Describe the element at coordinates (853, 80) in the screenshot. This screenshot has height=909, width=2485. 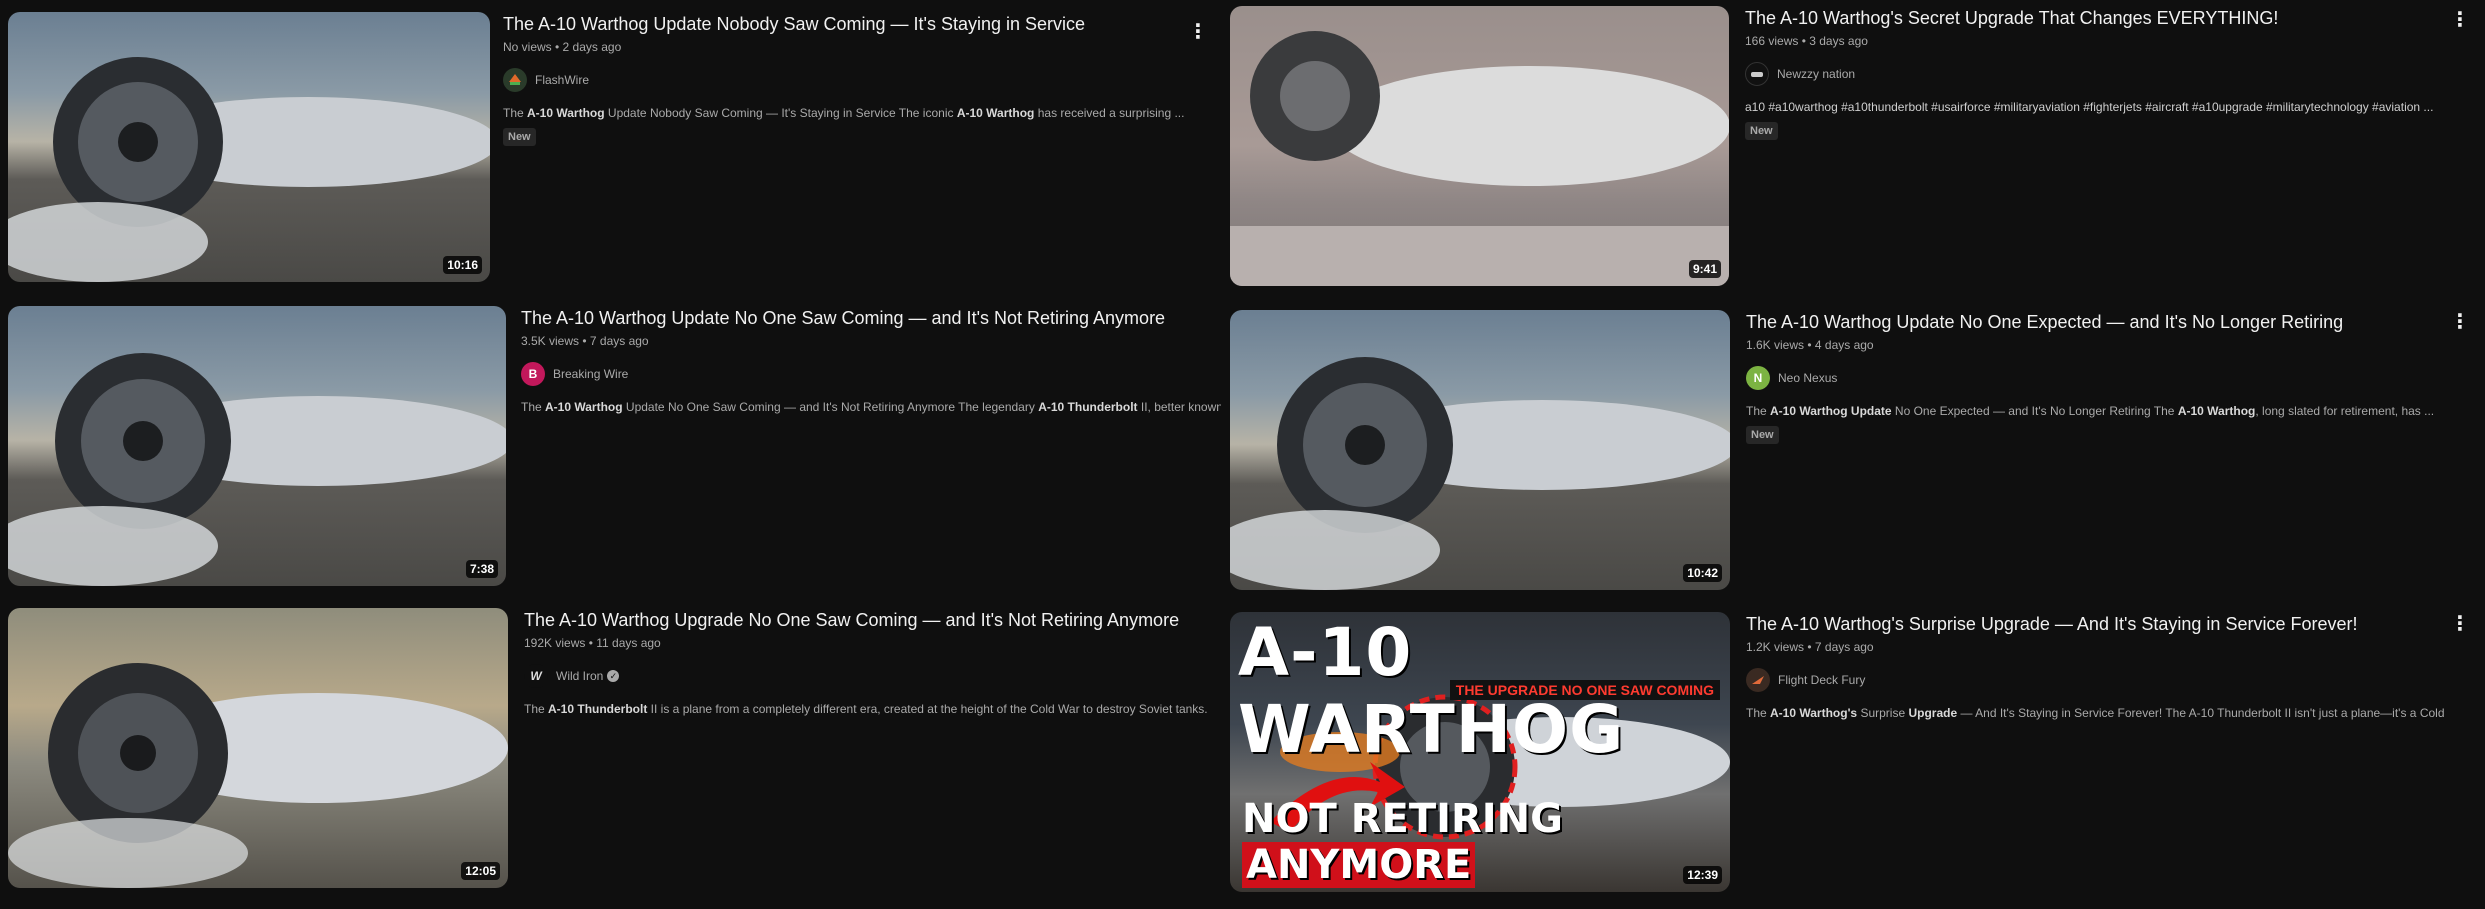
I see `channel-link: FlashWire` at that location.